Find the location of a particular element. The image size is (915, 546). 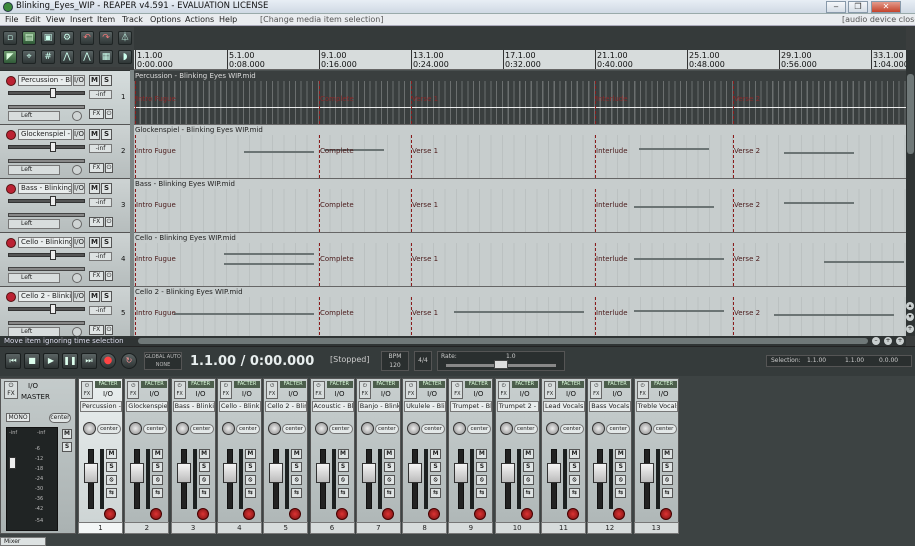

minimize-button: ‒ is located at coordinates (836, 7).